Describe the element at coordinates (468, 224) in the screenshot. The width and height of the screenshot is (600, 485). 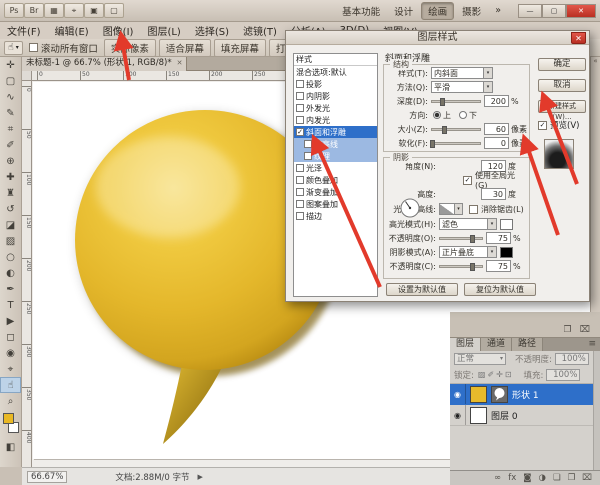
I see `highlight-mode-select: 滤色 ▾` at that location.